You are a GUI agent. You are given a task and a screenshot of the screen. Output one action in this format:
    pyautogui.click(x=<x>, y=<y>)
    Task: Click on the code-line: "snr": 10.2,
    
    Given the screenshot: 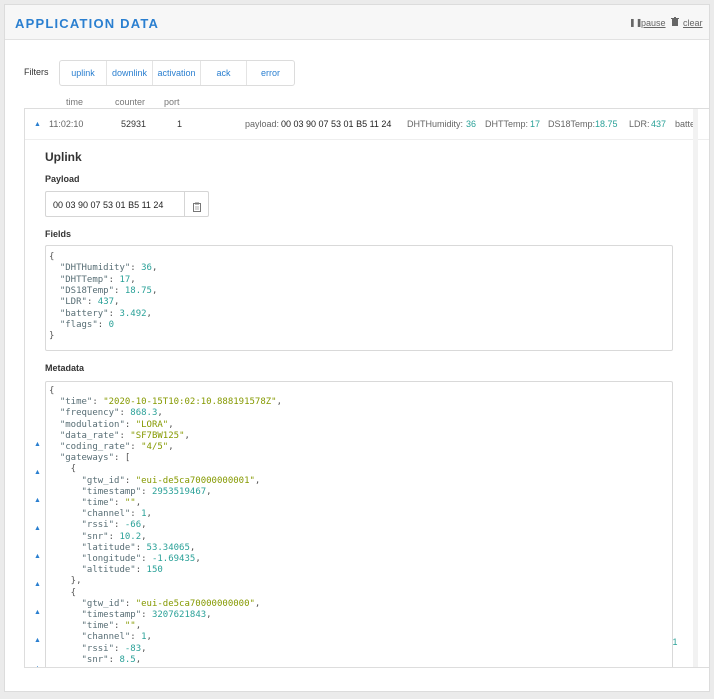 What is the action you would take?
    pyautogui.click(x=98, y=537)
    